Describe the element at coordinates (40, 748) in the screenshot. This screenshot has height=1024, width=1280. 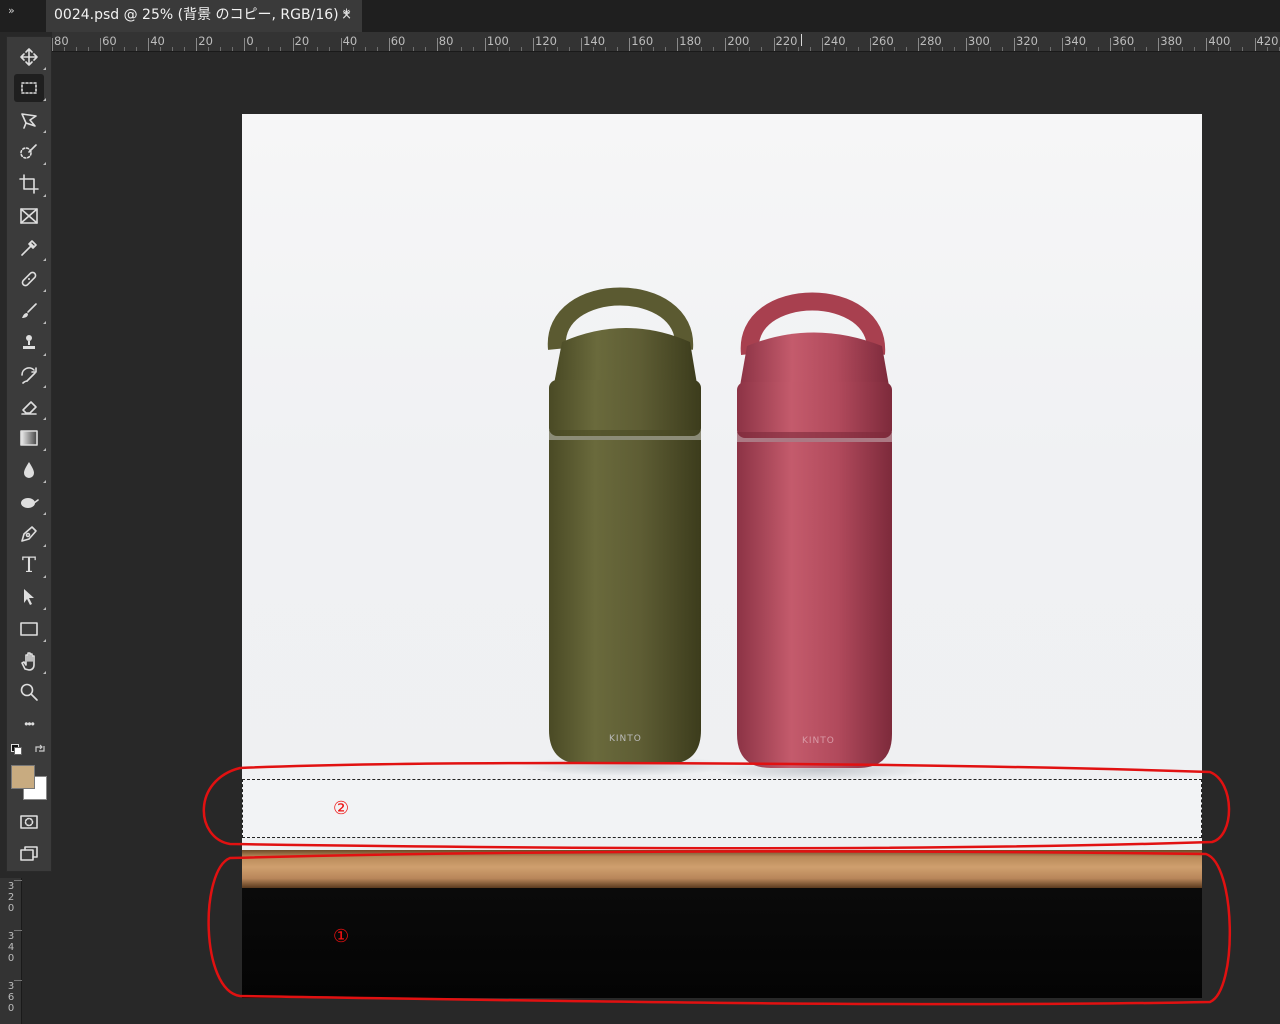
I see `swap-colors-icon` at that location.